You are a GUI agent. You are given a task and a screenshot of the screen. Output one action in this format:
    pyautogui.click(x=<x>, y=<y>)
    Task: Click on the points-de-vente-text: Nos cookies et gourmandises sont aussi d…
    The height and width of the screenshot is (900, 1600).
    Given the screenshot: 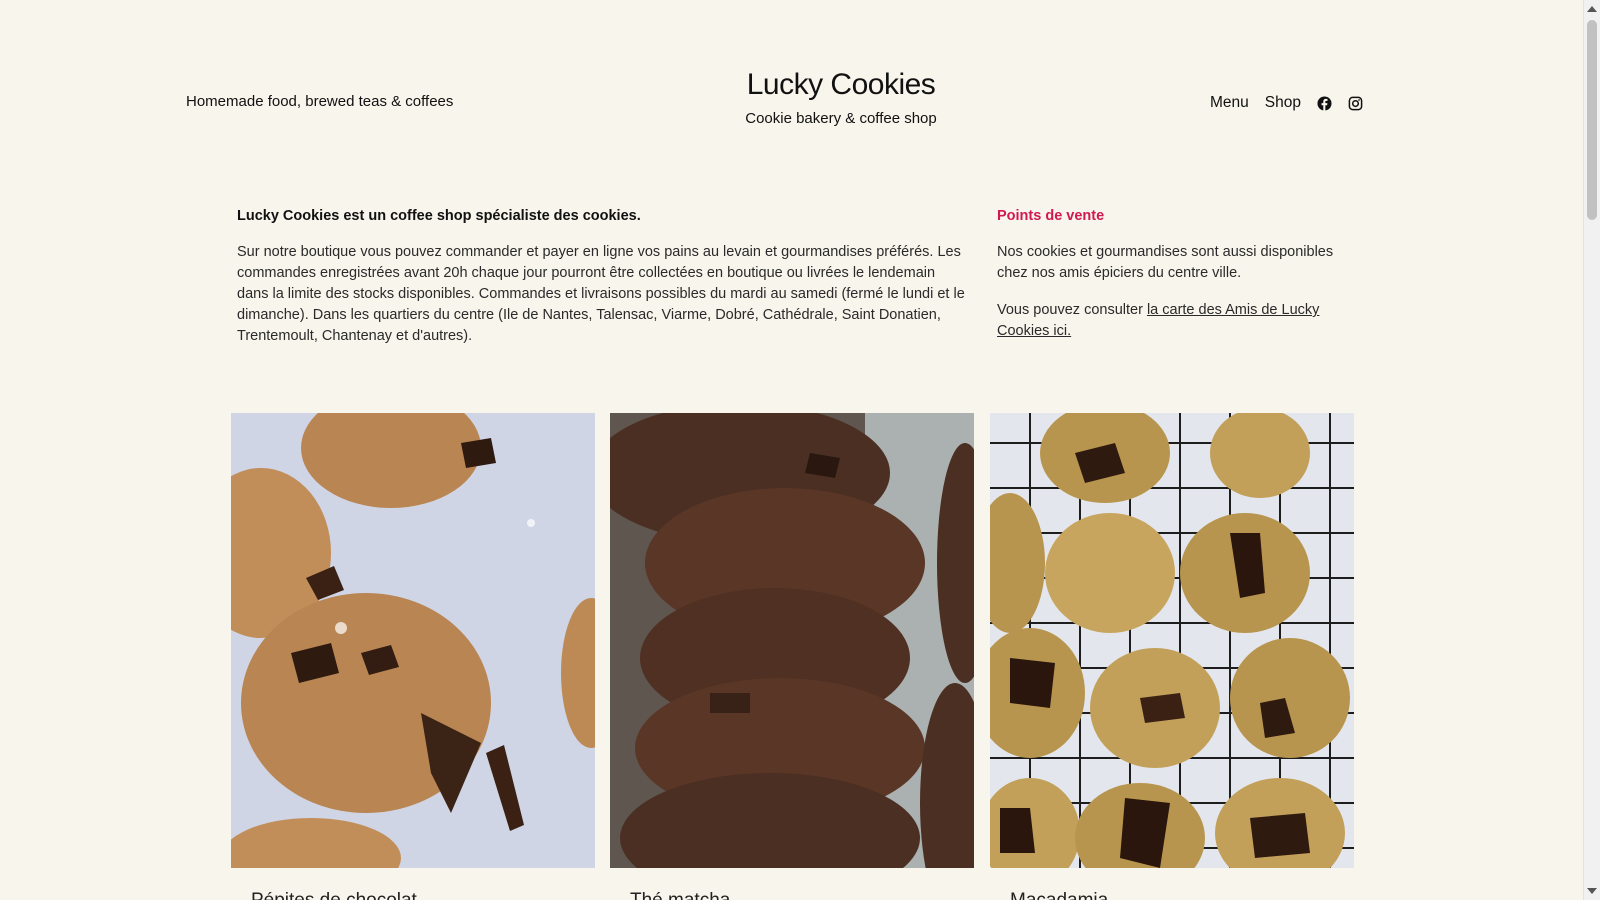 What is the action you would take?
    pyautogui.click(x=1165, y=262)
    